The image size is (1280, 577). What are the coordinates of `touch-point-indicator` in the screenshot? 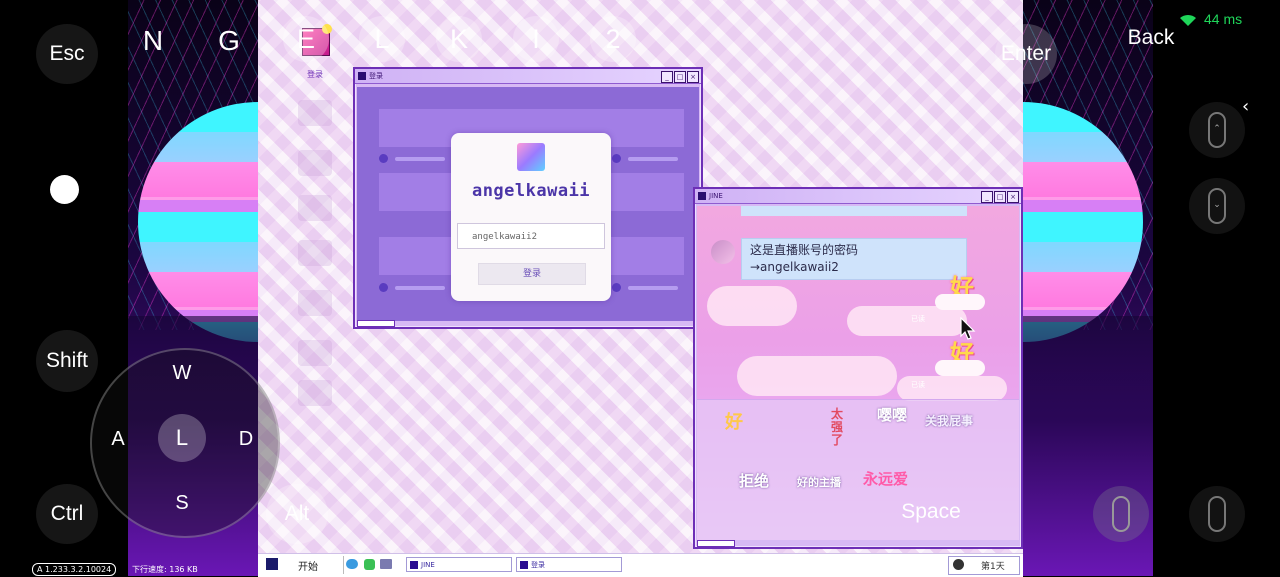 It's located at (64, 189).